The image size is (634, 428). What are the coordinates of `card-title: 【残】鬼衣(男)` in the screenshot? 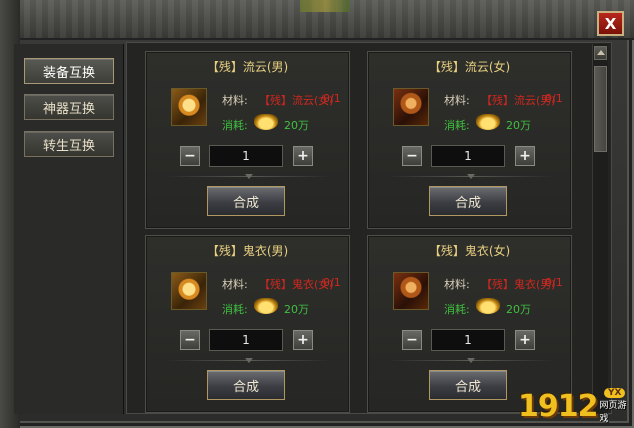 It's located at (247, 251).